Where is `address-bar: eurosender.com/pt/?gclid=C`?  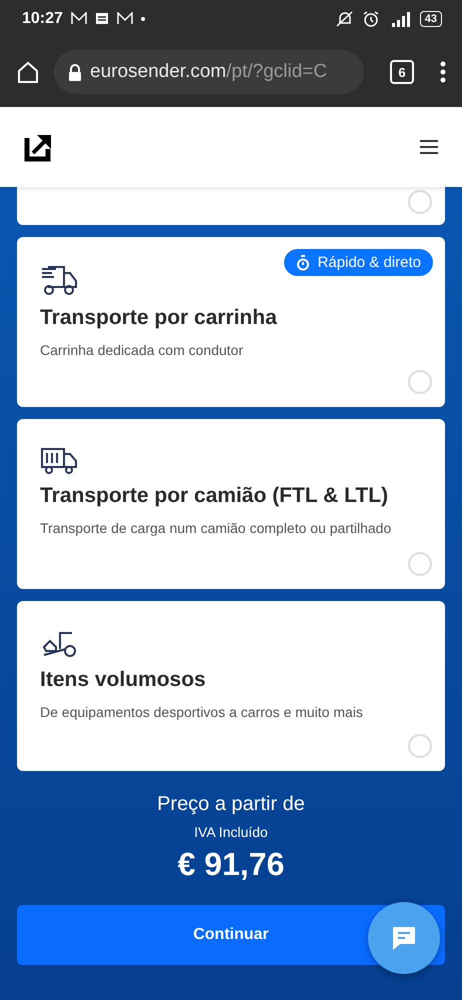
address-bar: eurosender.com/pt/?gclid=C is located at coordinates (209, 72).